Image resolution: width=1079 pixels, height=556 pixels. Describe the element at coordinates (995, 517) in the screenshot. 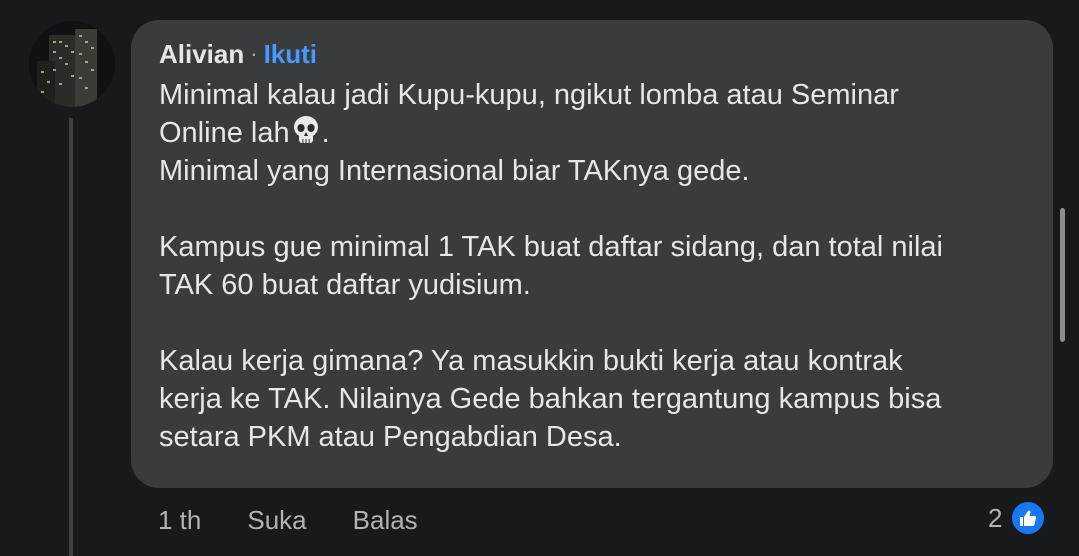

I see `reaction-count: 2` at that location.